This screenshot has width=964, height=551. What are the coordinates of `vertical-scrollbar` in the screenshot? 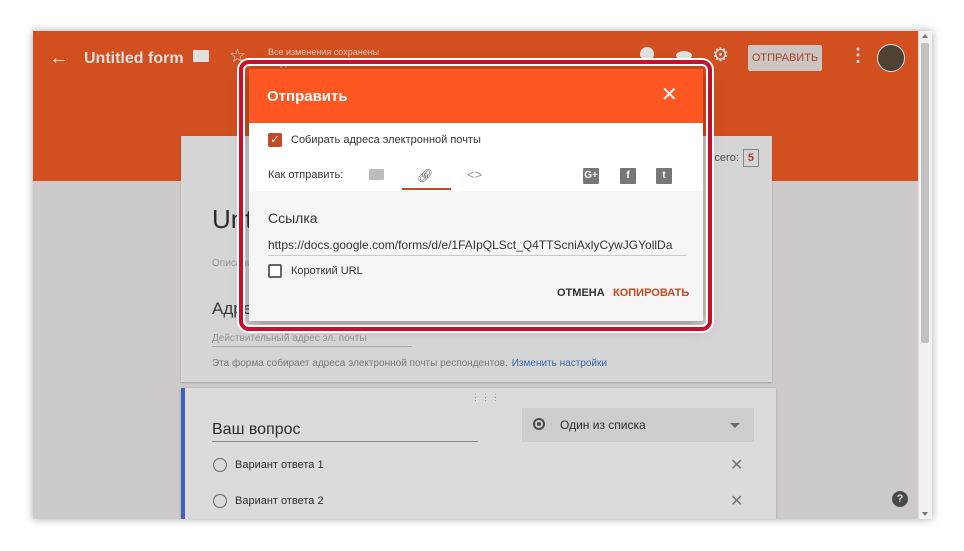 It's located at (925, 275).